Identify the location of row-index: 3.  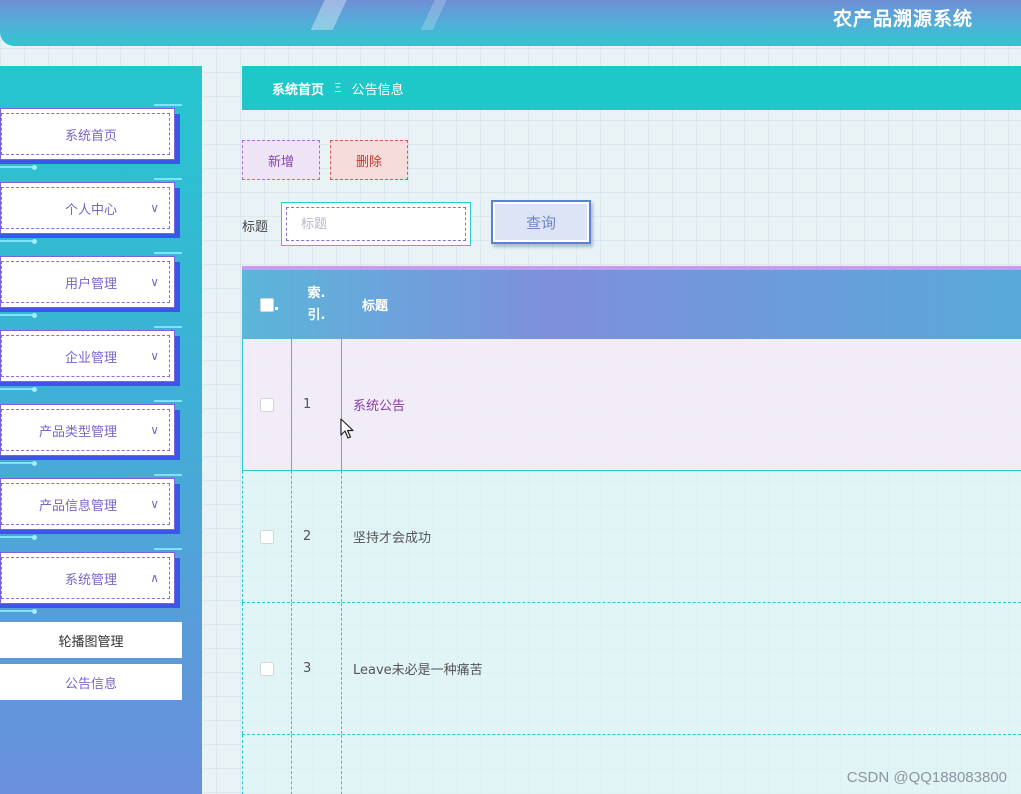
(317, 668).